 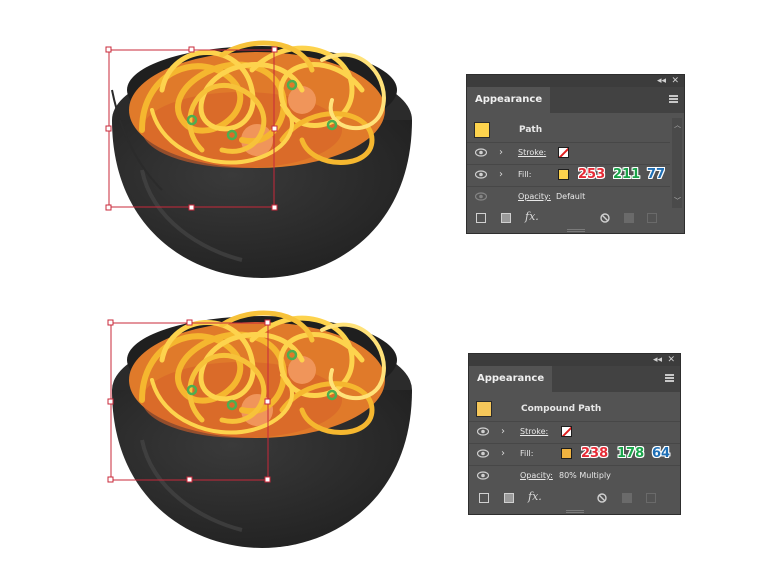 What do you see at coordinates (627, 175) in the screenshot?
I see `fill-green-value: 211` at bounding box center [627, 175].